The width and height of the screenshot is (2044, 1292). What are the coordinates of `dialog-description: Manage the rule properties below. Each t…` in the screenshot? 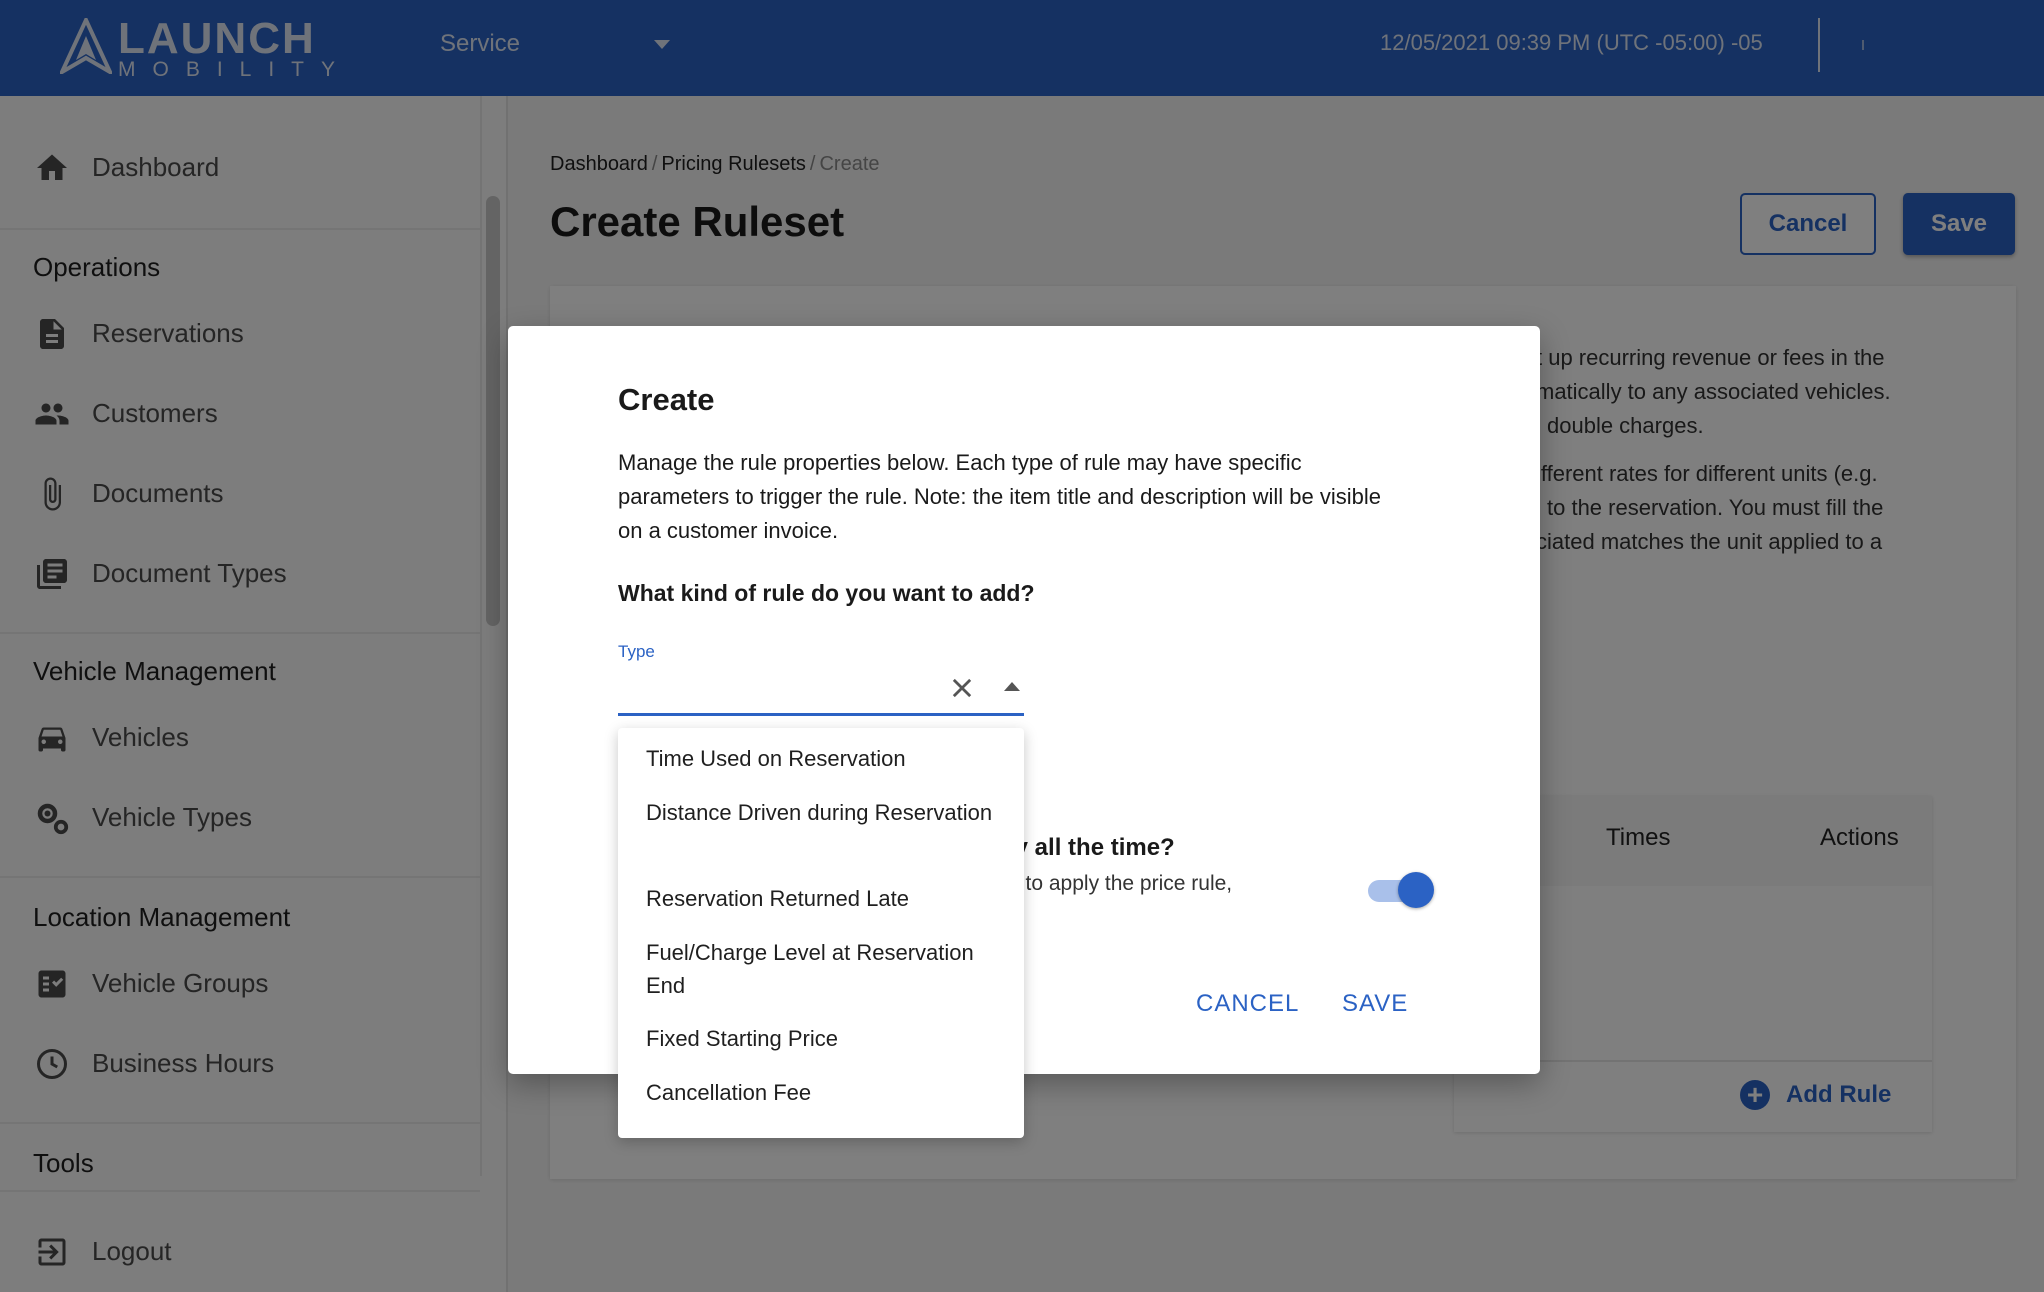 It's located at (1000, 496).